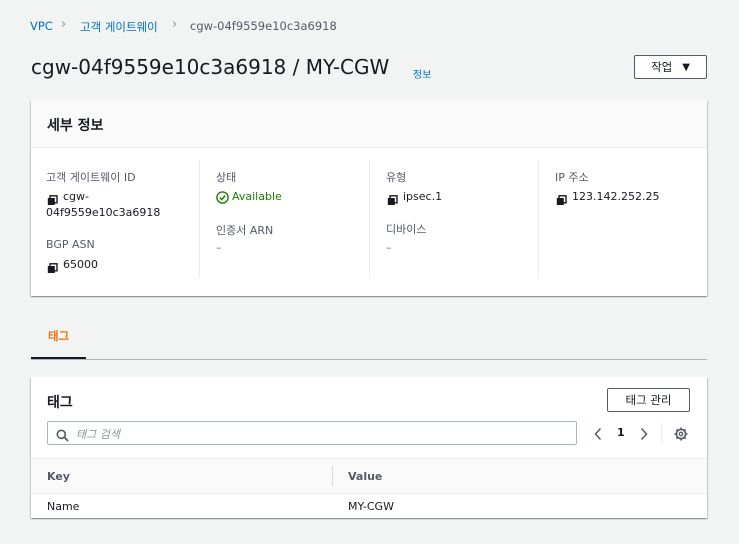 The width and height of the screenshot is (739, 544). Describe the element at coordinates (389, 247) in the screenshot. I see `device-value: –` at that location.